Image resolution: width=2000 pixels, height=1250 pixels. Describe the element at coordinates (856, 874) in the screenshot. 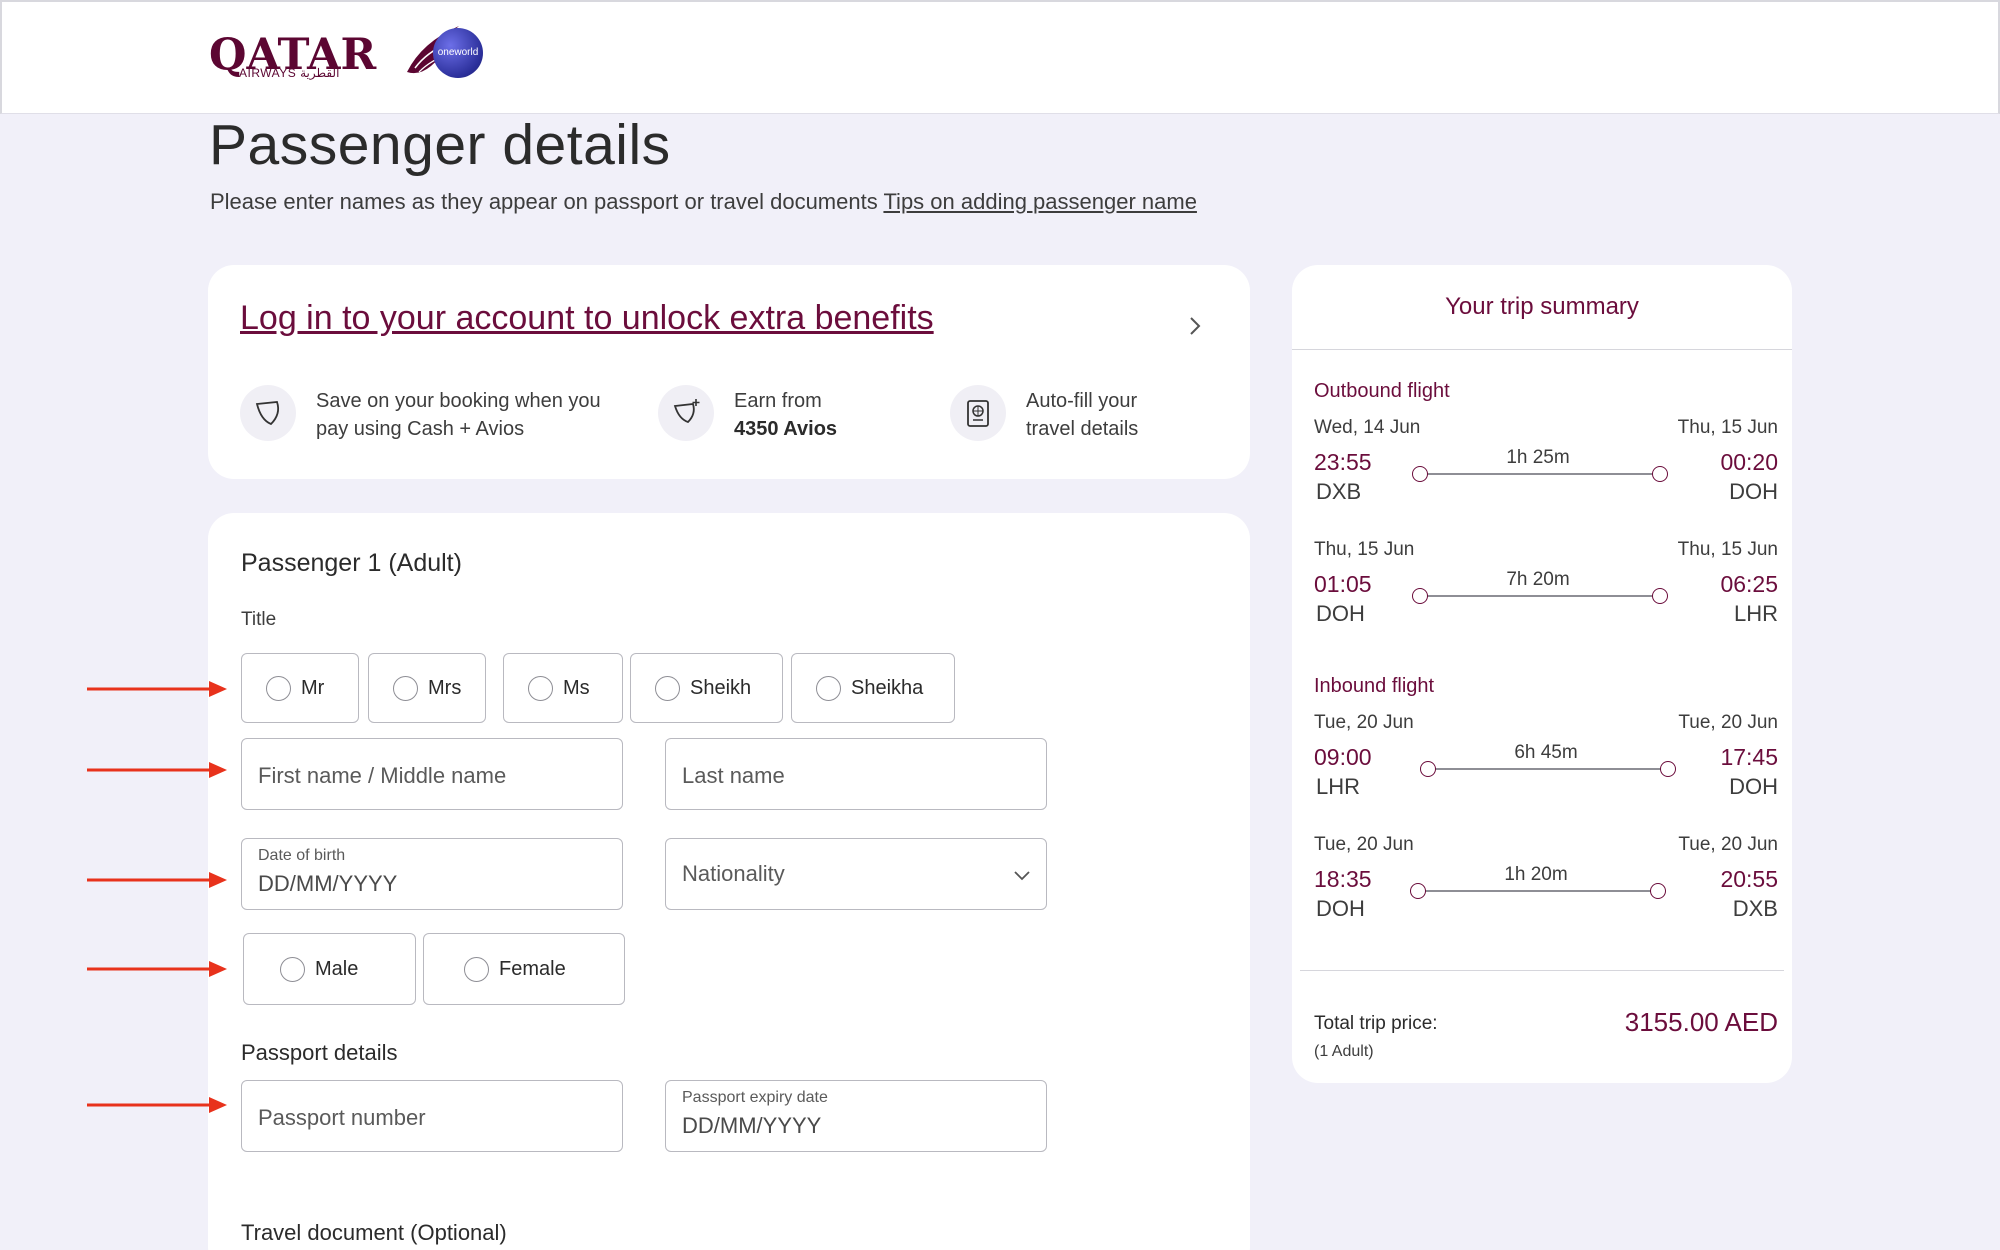

I see `nationality-select: Nationality` at that location.